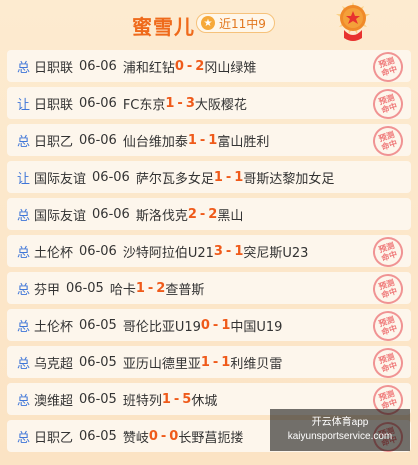 This screenshot has width=418, height=465. What do you see at coordinates (218, 251) in the screenshot?
I see `home-score: 3` at bounding box center [218, 251].